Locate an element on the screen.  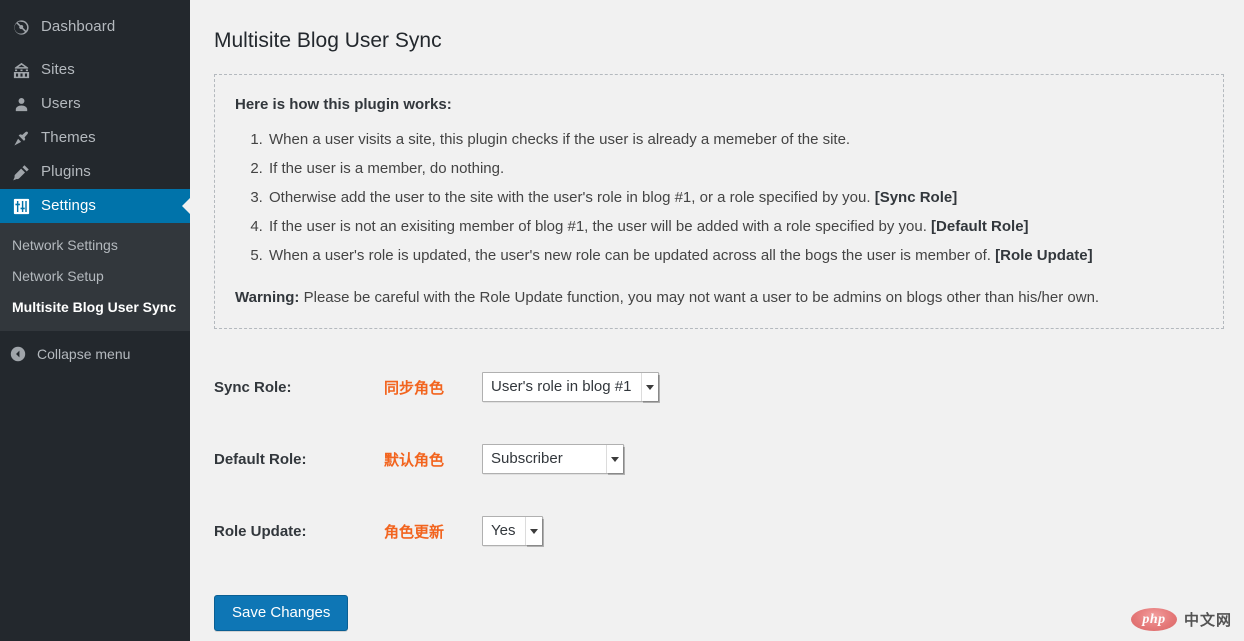
default-role-select: Subscriber is located at coordinates (553, 459).